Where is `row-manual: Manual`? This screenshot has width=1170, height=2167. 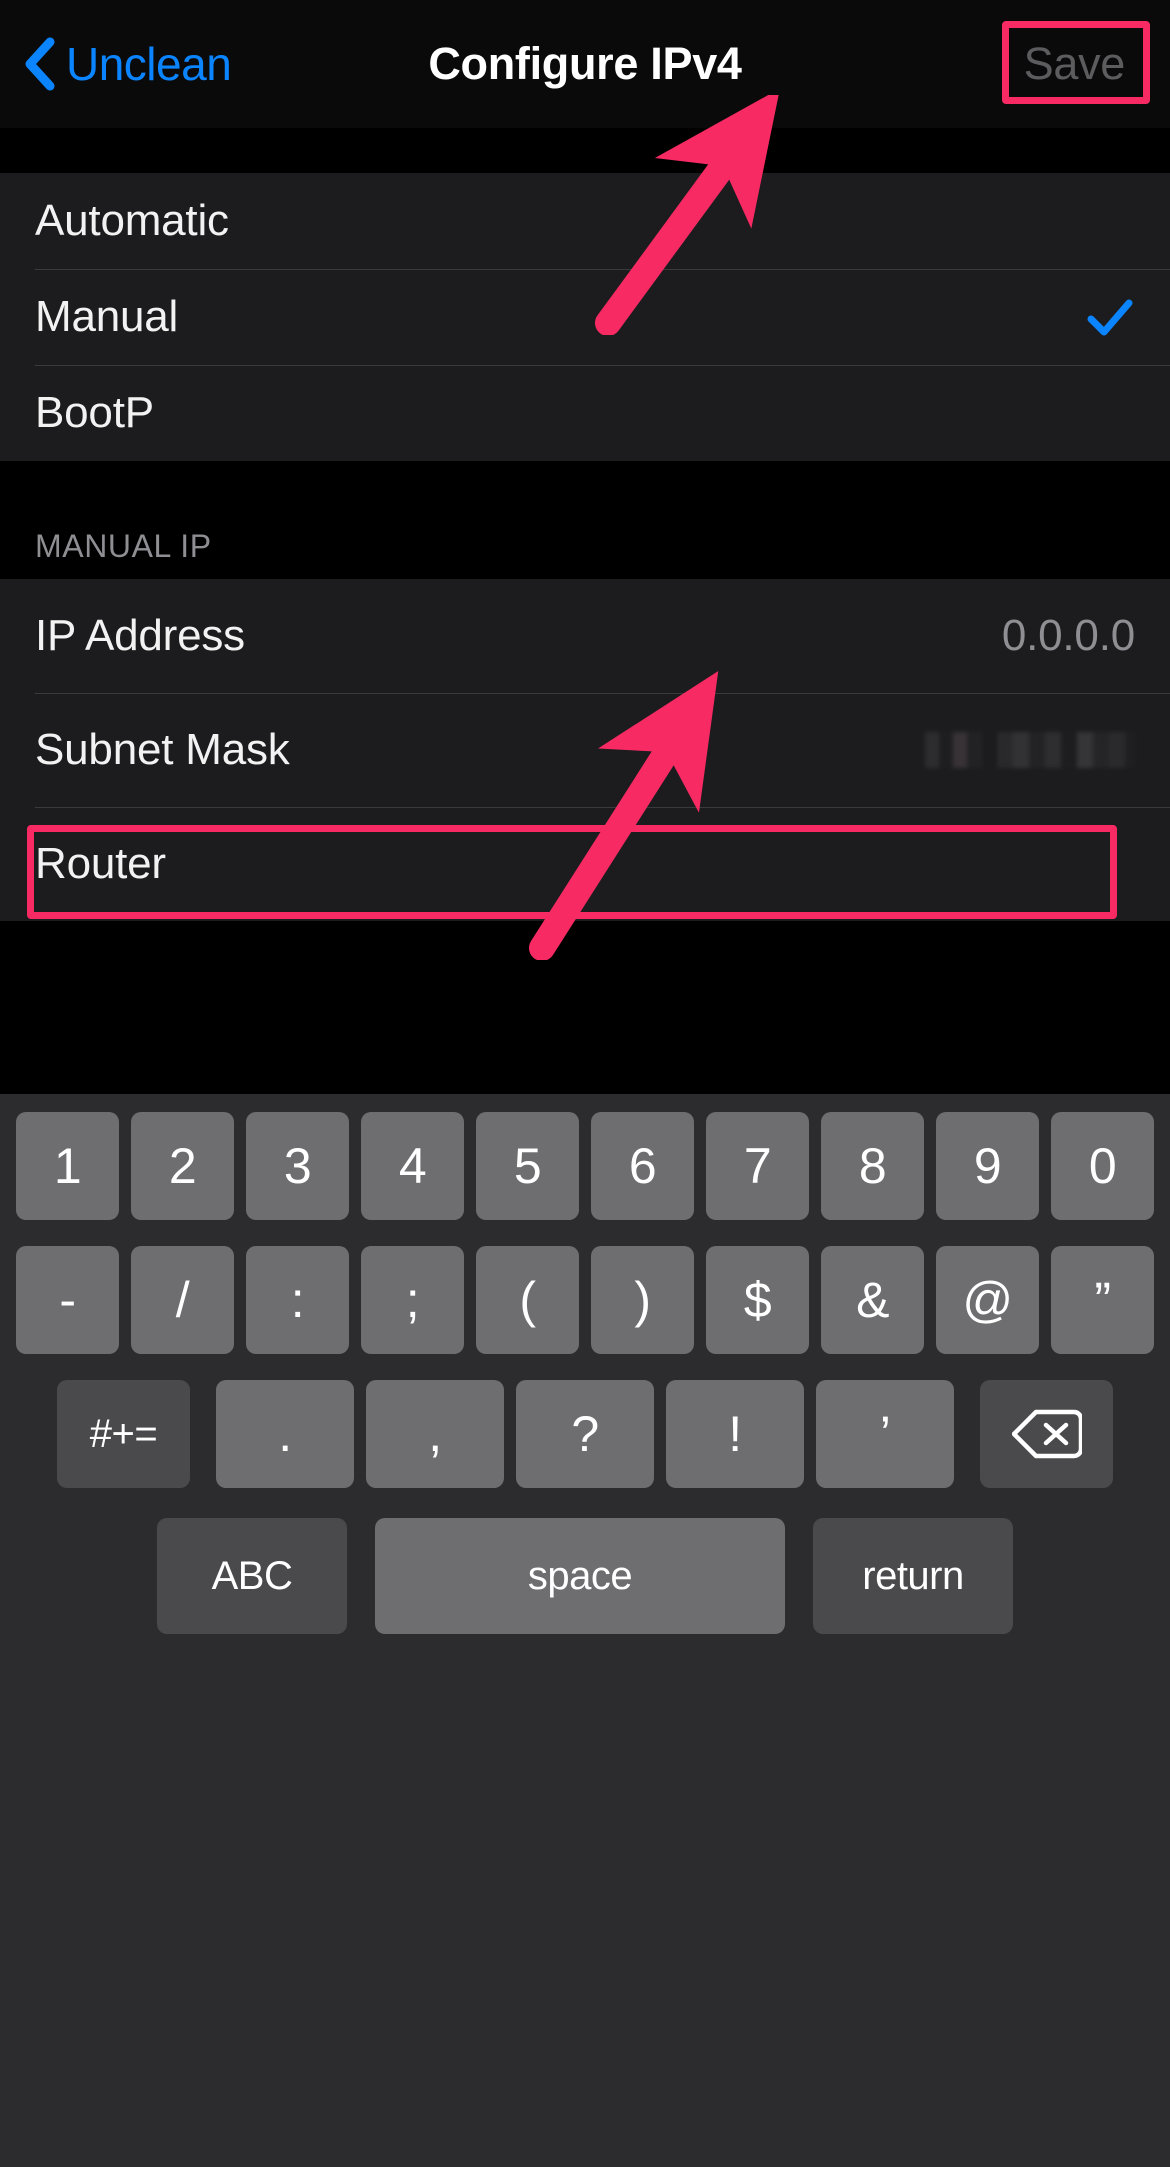
row-manual: Manual is located at coordinates (585, 317).